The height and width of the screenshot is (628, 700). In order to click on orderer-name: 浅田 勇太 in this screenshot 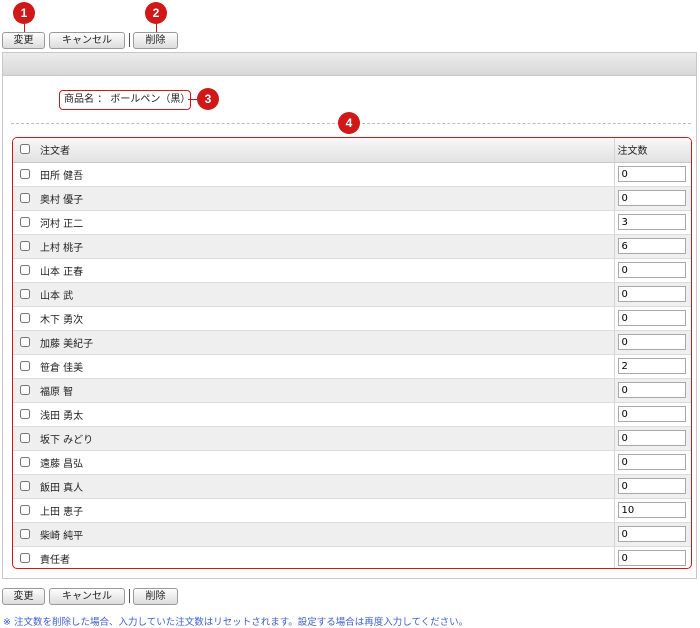, I will do `click(325, 414)`.